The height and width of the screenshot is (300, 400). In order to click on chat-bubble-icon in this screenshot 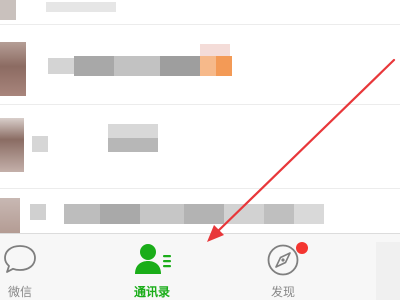, I will do `click(20, 259)`.